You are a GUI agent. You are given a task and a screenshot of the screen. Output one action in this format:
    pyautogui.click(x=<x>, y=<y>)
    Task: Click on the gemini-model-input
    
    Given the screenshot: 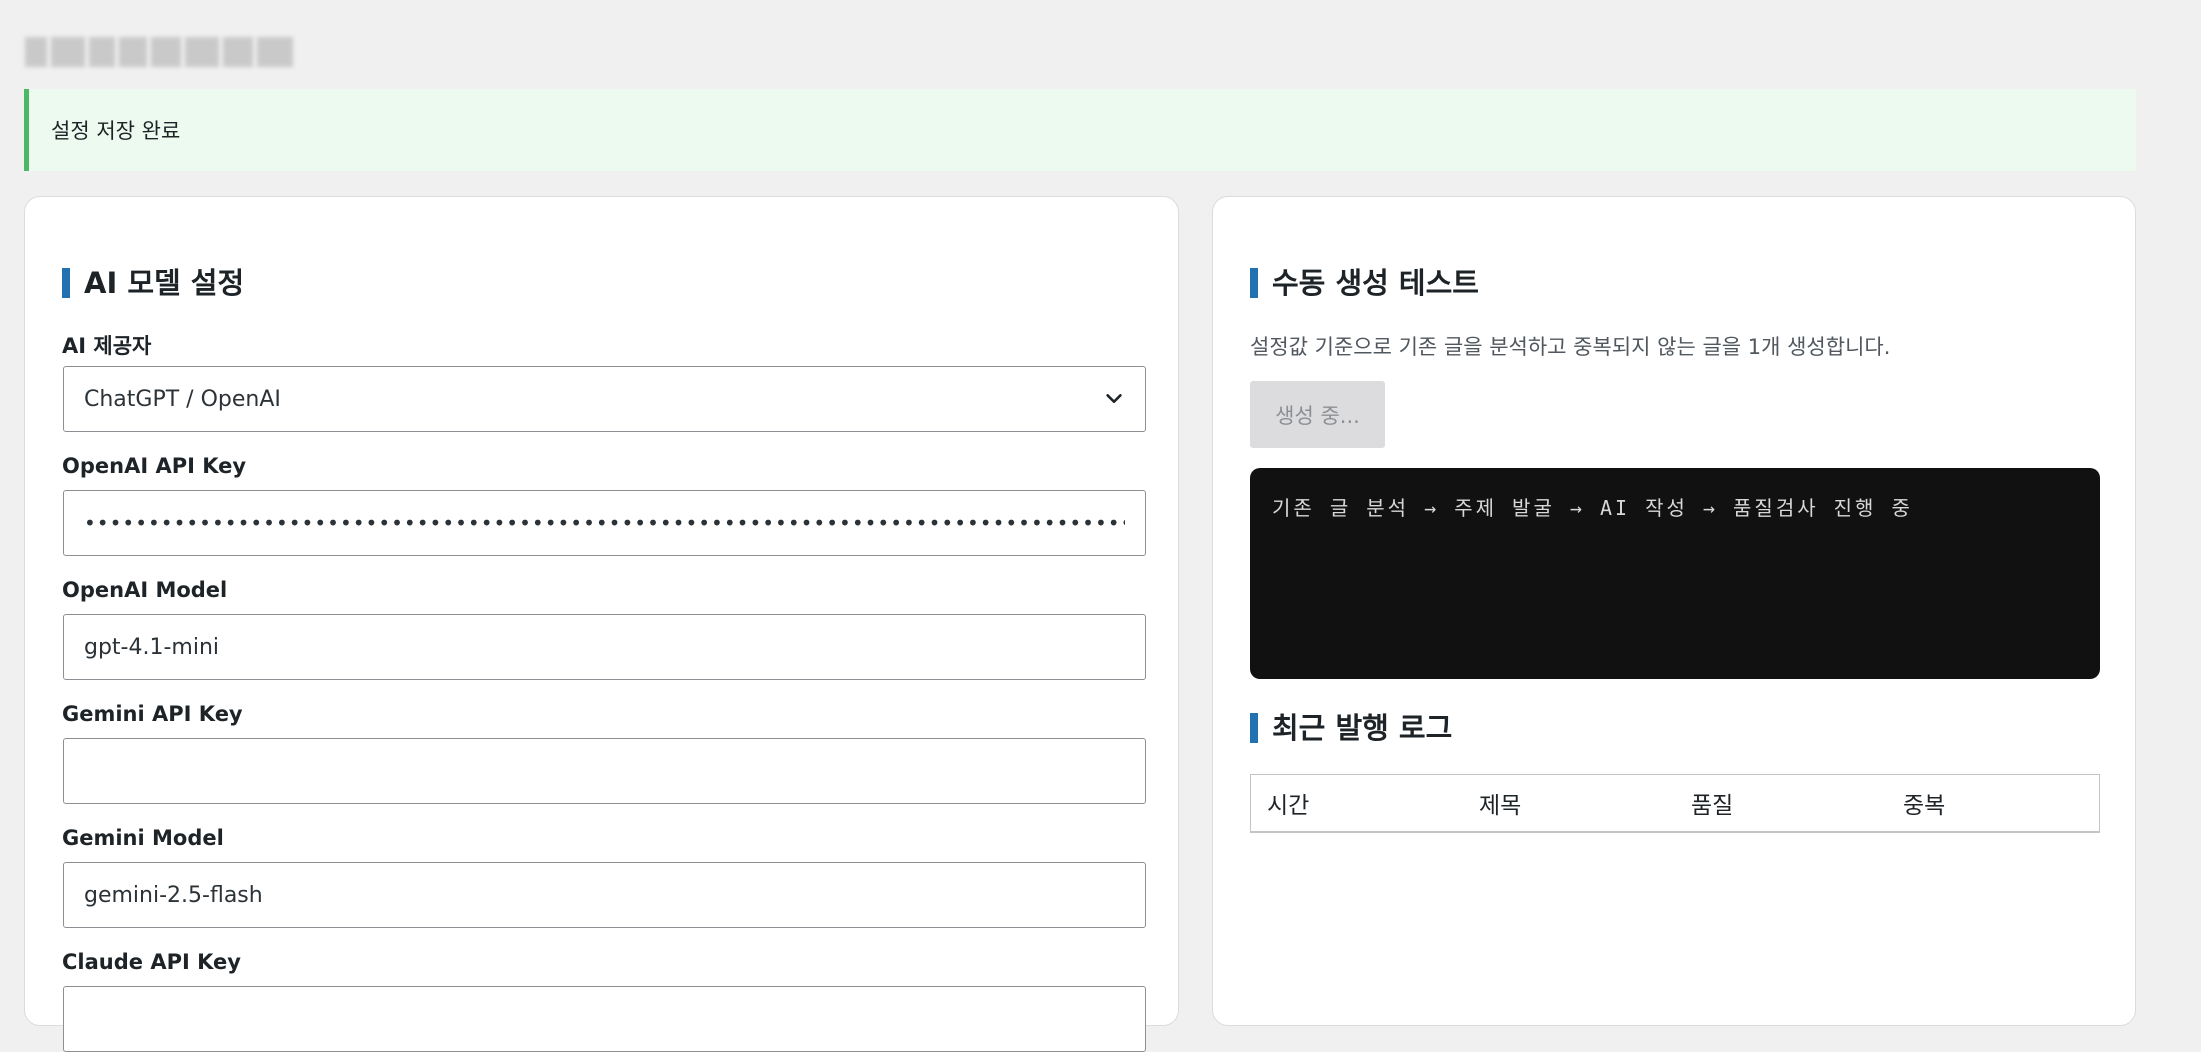 What is the action you would take?
    pyautogui.click(x=604, y=895)
    